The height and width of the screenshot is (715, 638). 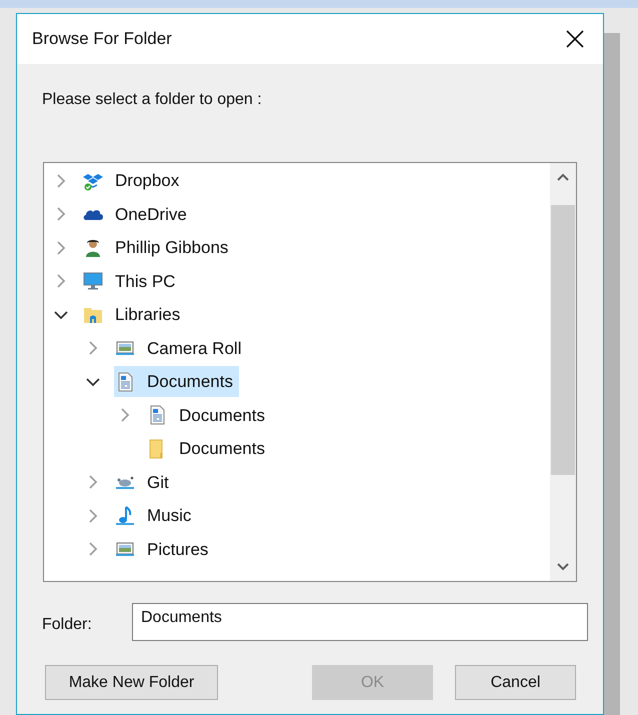 I want to click on scrollbar-thumb, so click(x=563, y=340).